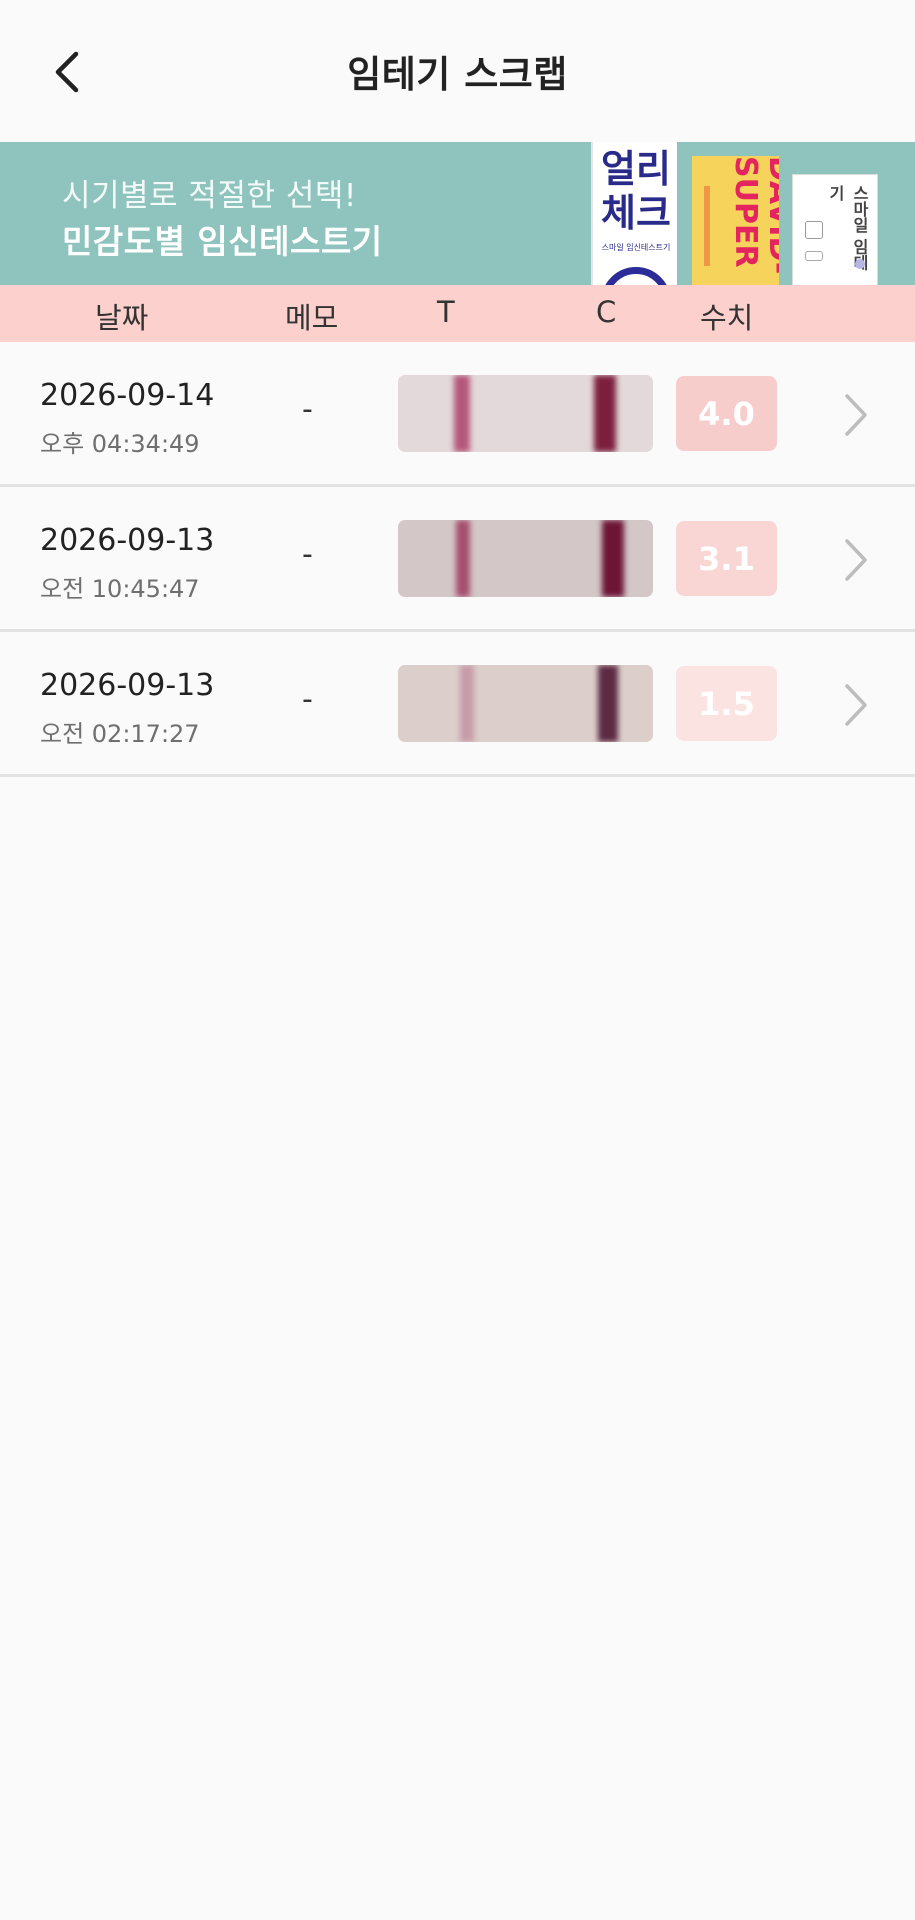 The width and height of the screenshot is (915, 1920). What do you see at coordinates (726, 413) in the screenshot?
I see `value-badge: 4.0` at bounding box center [726, 413].